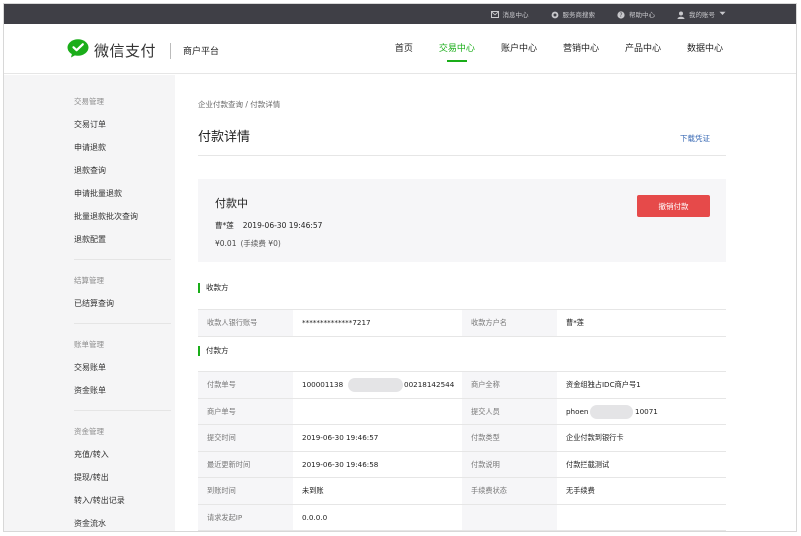  I want to click on submitter-value: phoen 10071, so click(641, 412).